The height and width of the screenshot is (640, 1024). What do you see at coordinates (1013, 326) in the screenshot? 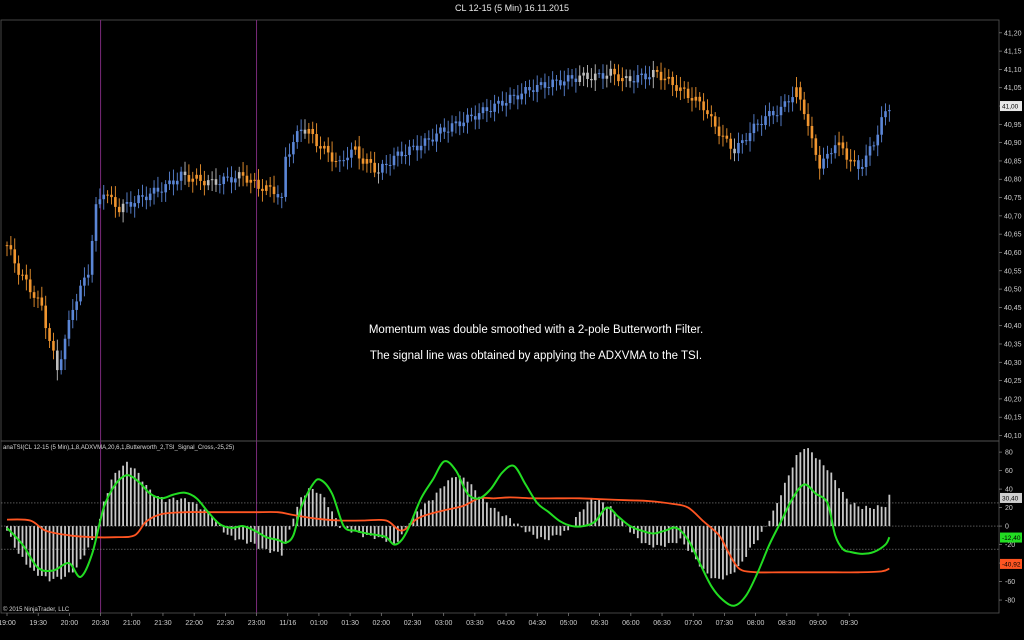
I see `price-tick-label: 40,40` at bounding box center [1013, 326].